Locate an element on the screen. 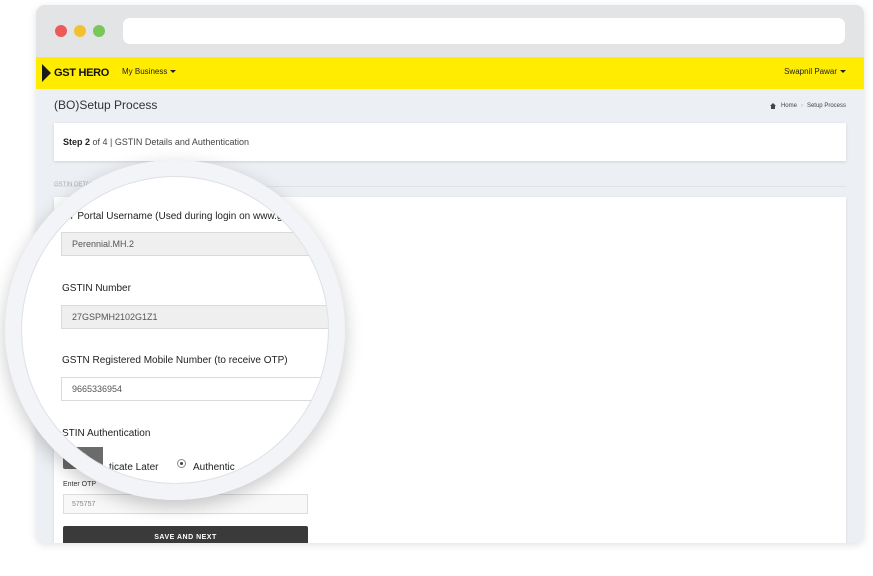 The height and width of the screenshot is (576, 873). maximize-window-icon is located at coordinates (99, 31).